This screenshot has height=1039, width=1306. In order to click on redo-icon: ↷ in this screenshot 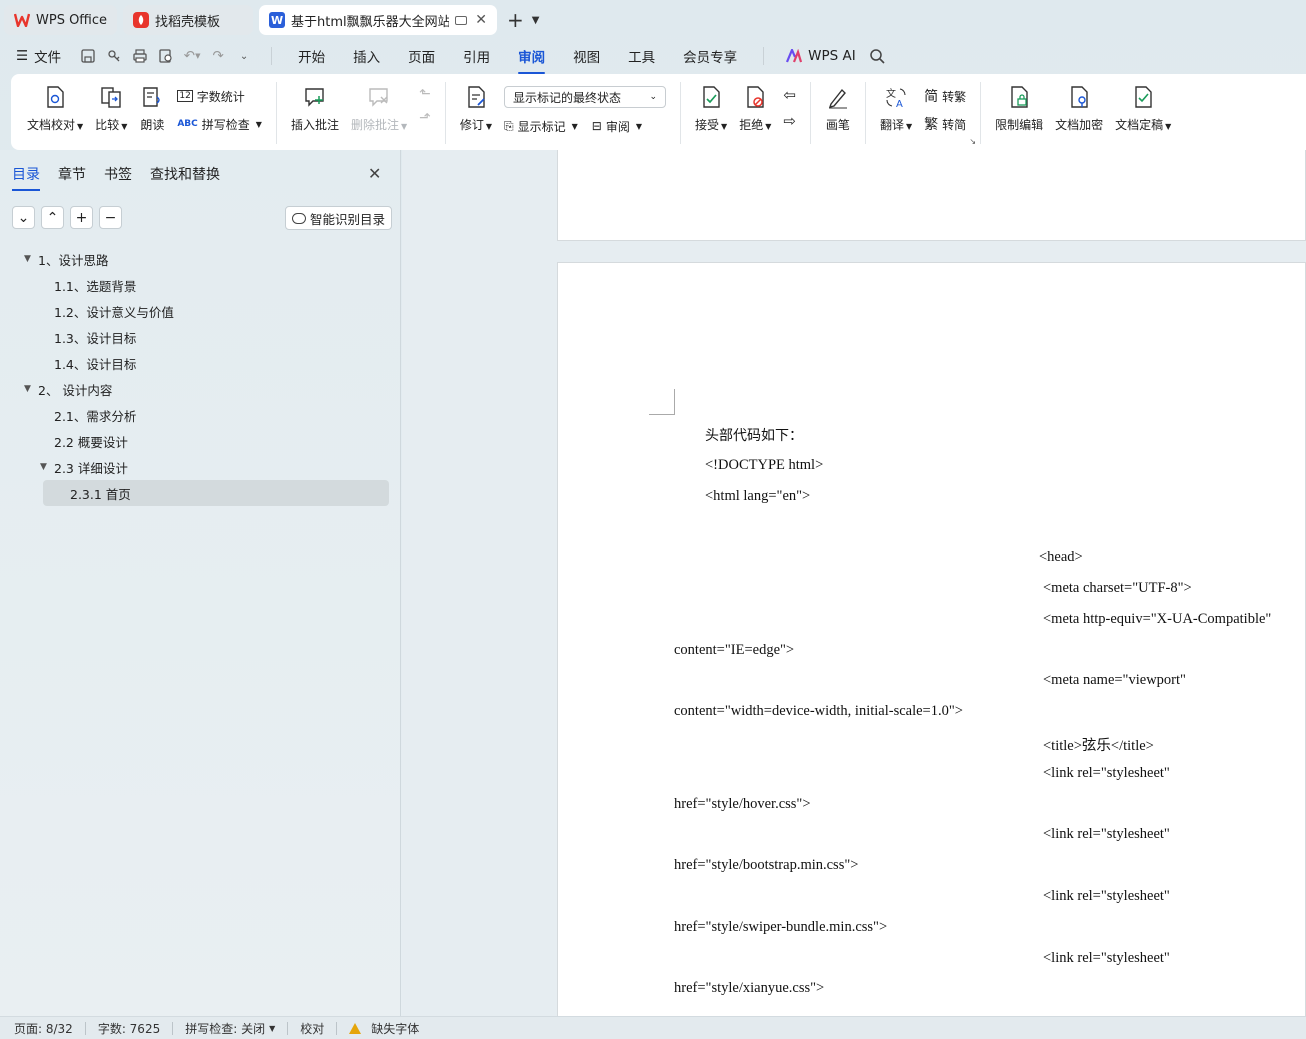, I will do `click(218, 56)`.